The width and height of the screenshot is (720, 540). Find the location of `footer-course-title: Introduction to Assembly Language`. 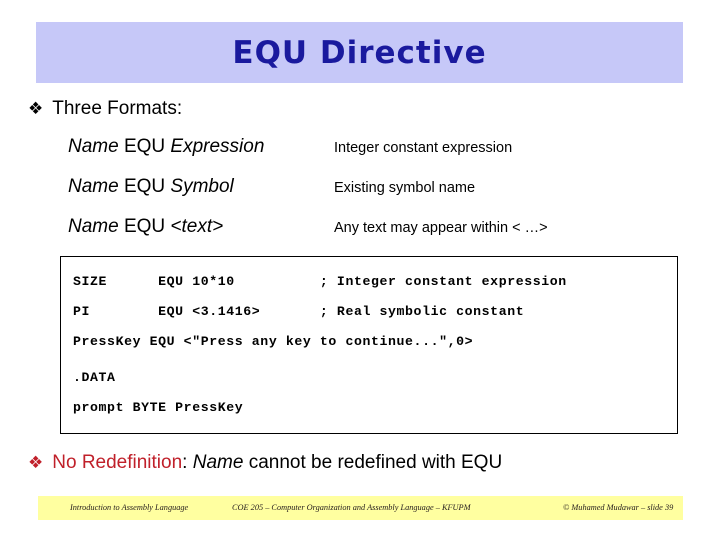

footer-course-title: Introduction to Assembly Language is located at coordinates (129, 507).